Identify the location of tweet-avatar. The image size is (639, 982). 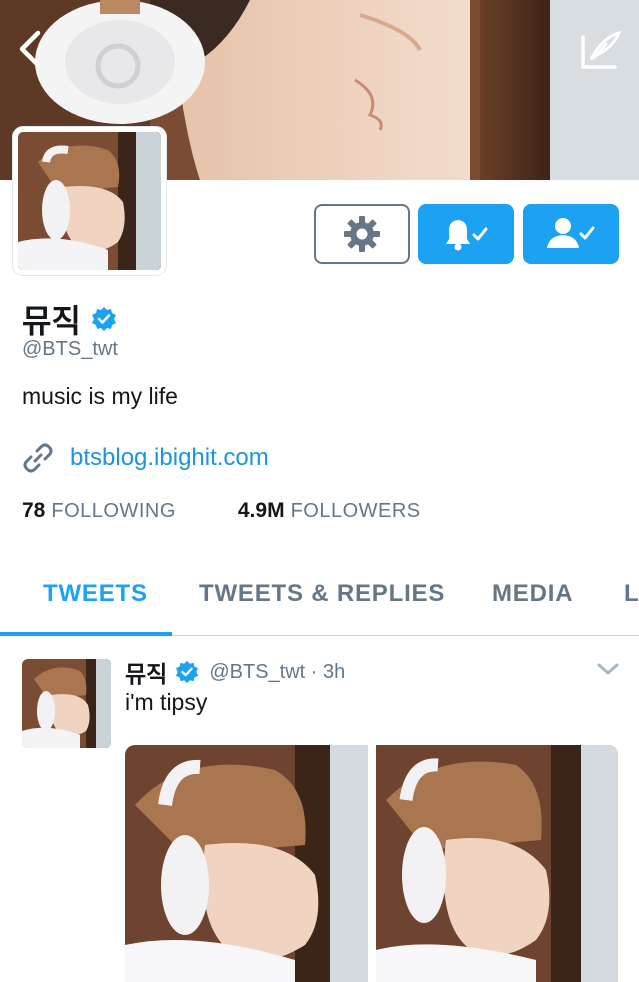
(66, 703).